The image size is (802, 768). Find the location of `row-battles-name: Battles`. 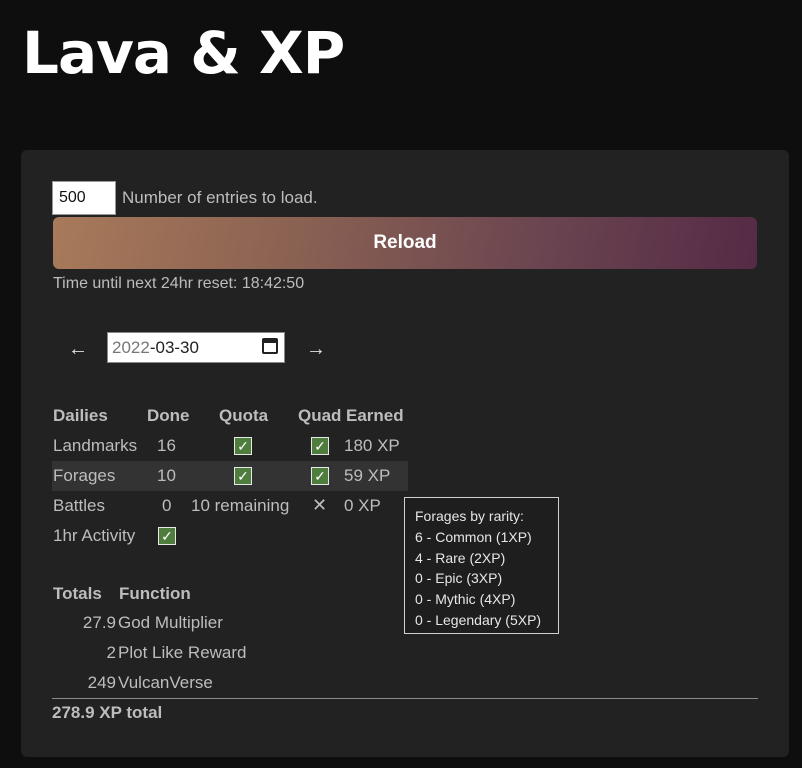

row-battles-name: Battles is located at coordinates (79, 505).